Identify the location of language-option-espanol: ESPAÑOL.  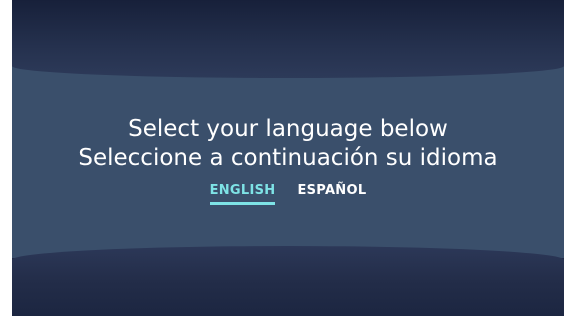
(331, 194).